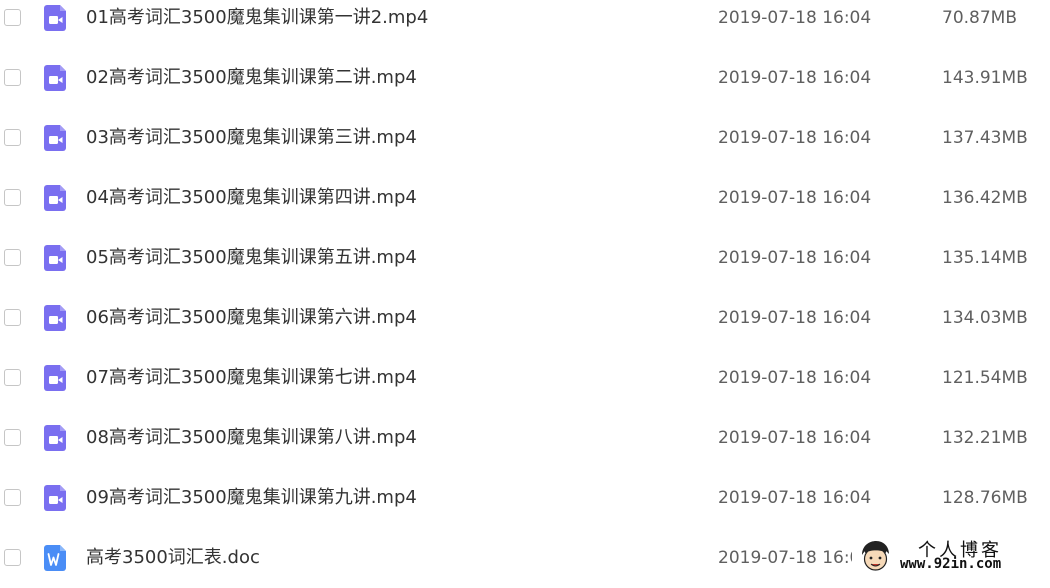  Describe the element at coordinates (251, 378) in the screenshot. I see `file-name: 07高考词汇3500魔鬼集训课第七讲.mp4` at that location.